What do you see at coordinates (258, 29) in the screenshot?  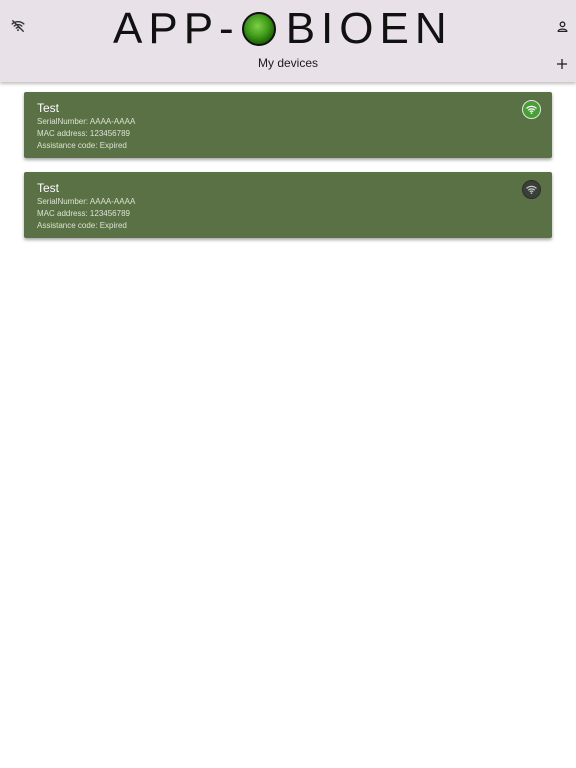 I see `logo-ball-icon` at bounding box center [258, 29].